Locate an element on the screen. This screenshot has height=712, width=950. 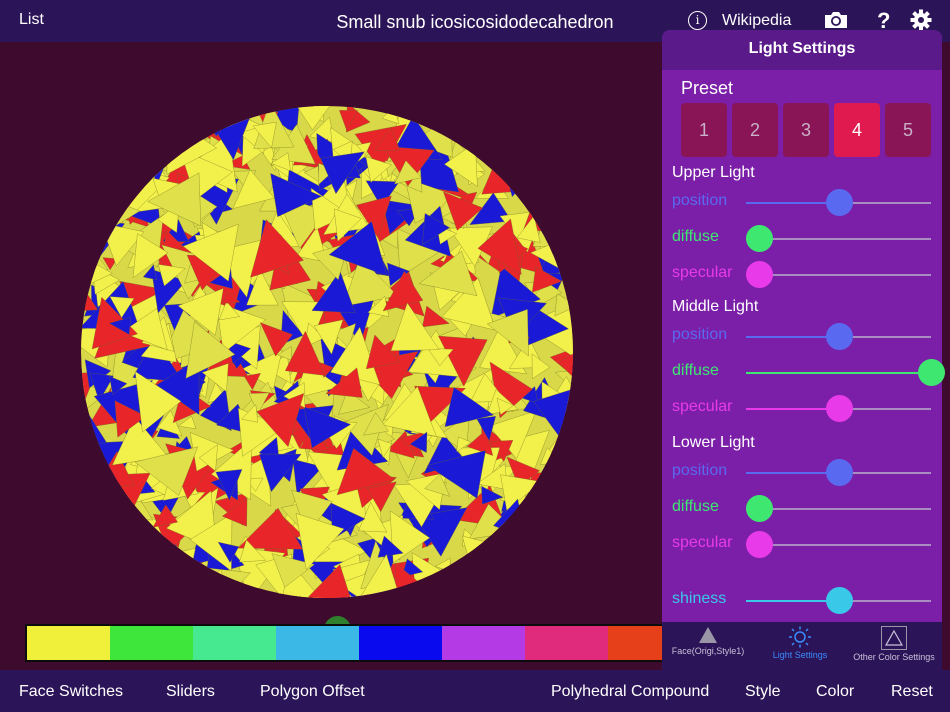
preset-button-5: 5 is located at coordinates (908, 130).